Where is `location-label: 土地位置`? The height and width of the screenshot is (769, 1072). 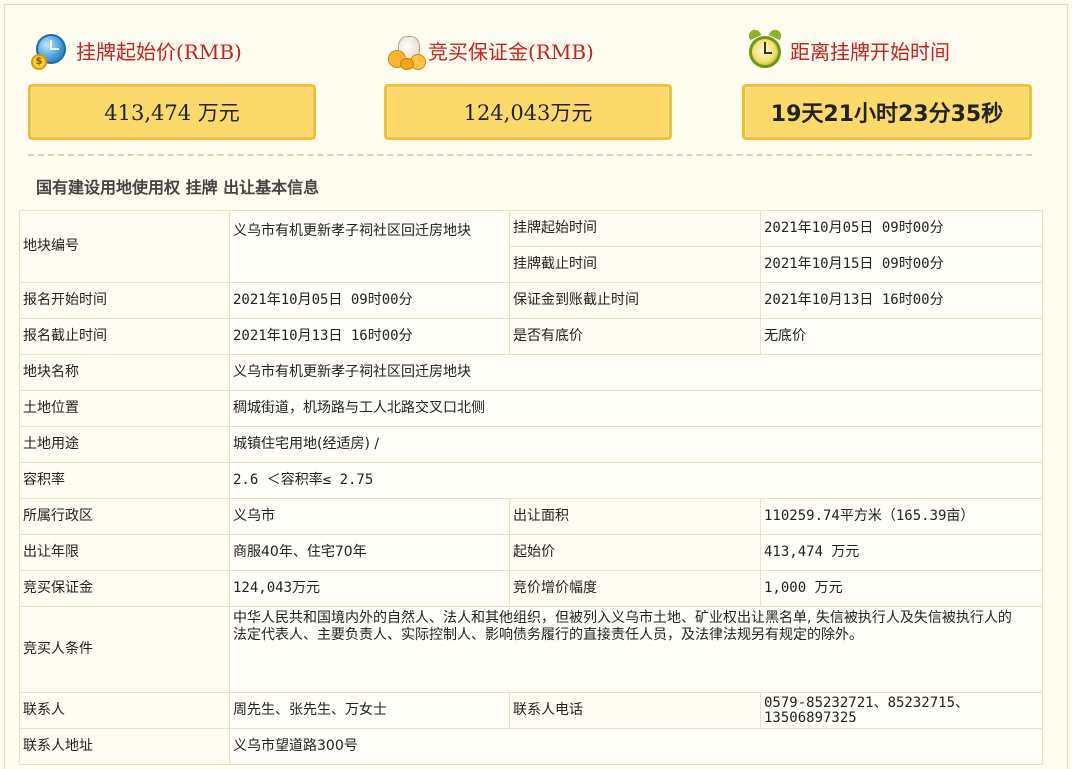 location-label: 土地位置 is located at coordinates (124, 408).